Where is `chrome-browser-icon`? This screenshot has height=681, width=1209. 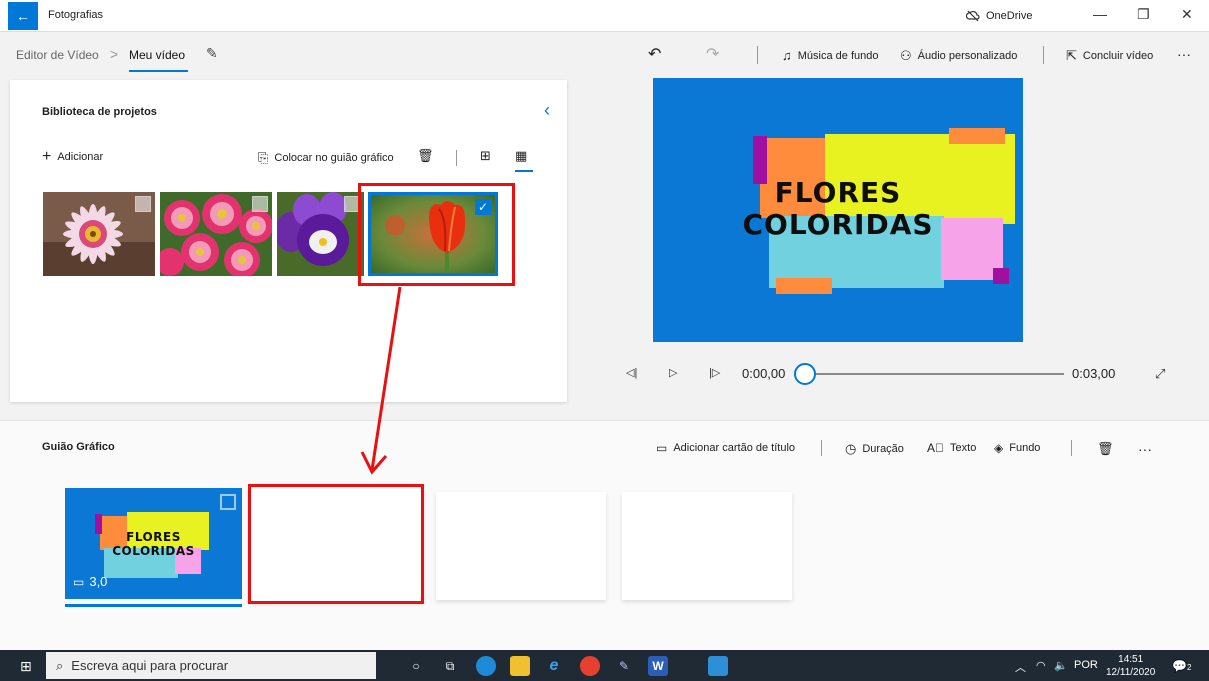 chrome-browser-icon is located at coordinates (590, 666).